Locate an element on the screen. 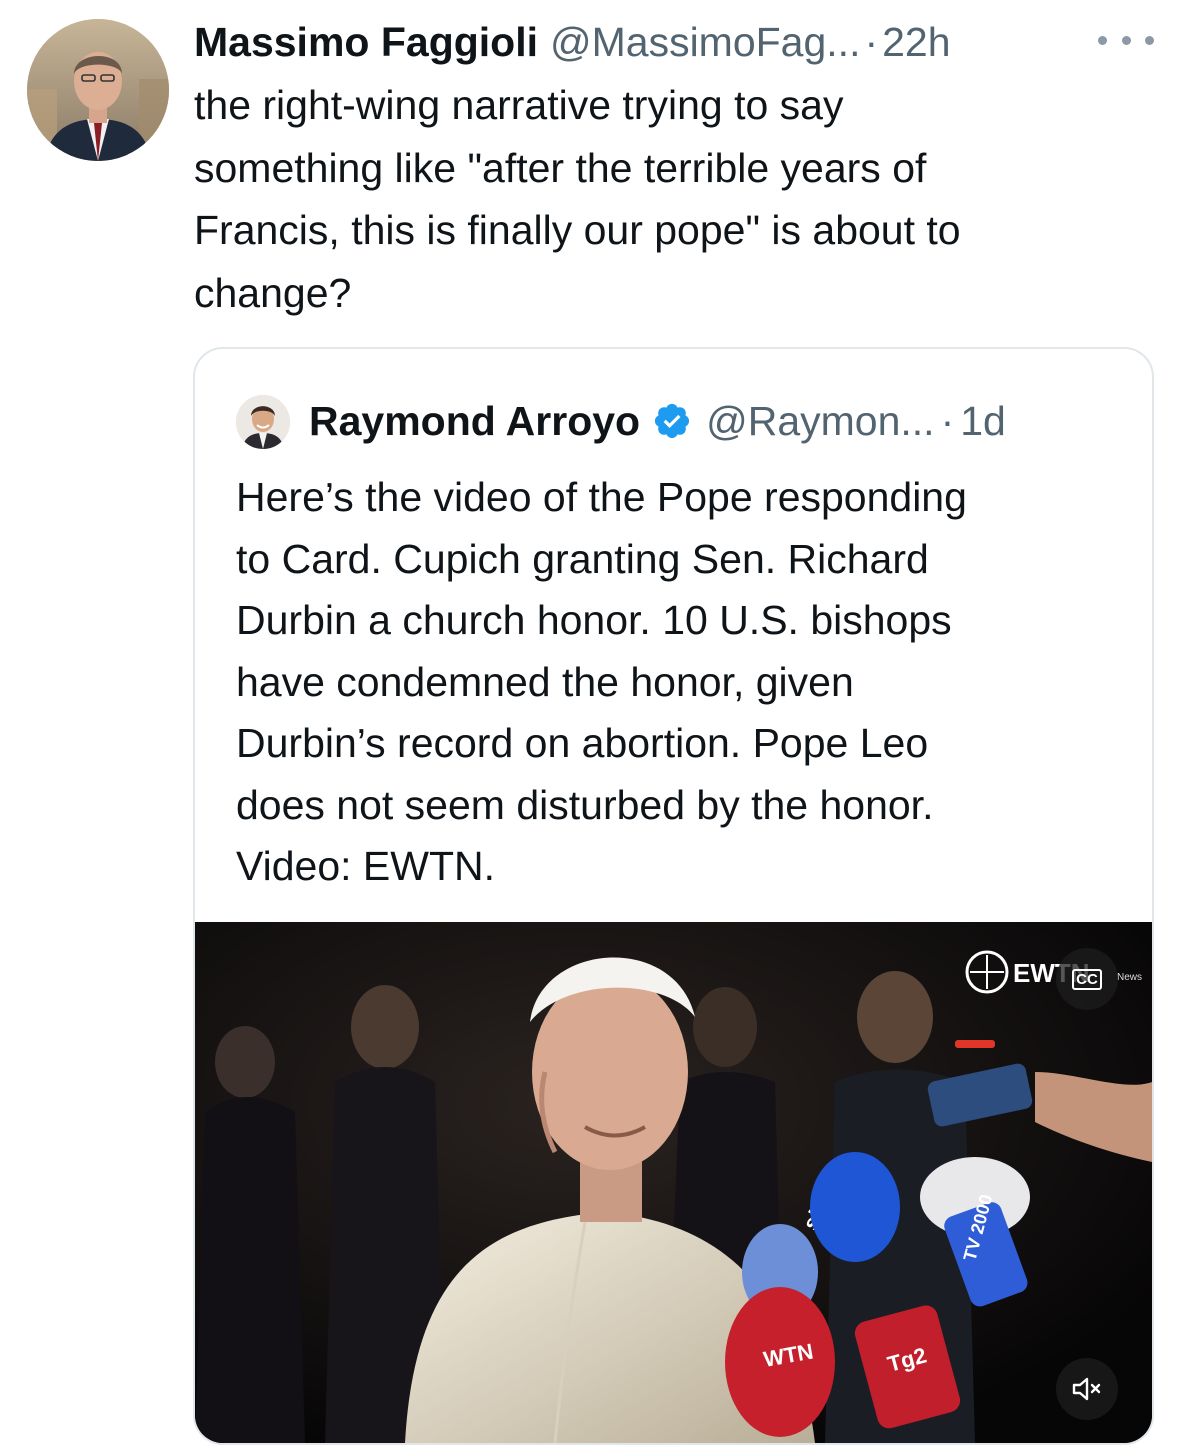 The width and height of the screenshot is (1179, 1456). speaker-muted-icon is located at coordinates (1086, 1389).